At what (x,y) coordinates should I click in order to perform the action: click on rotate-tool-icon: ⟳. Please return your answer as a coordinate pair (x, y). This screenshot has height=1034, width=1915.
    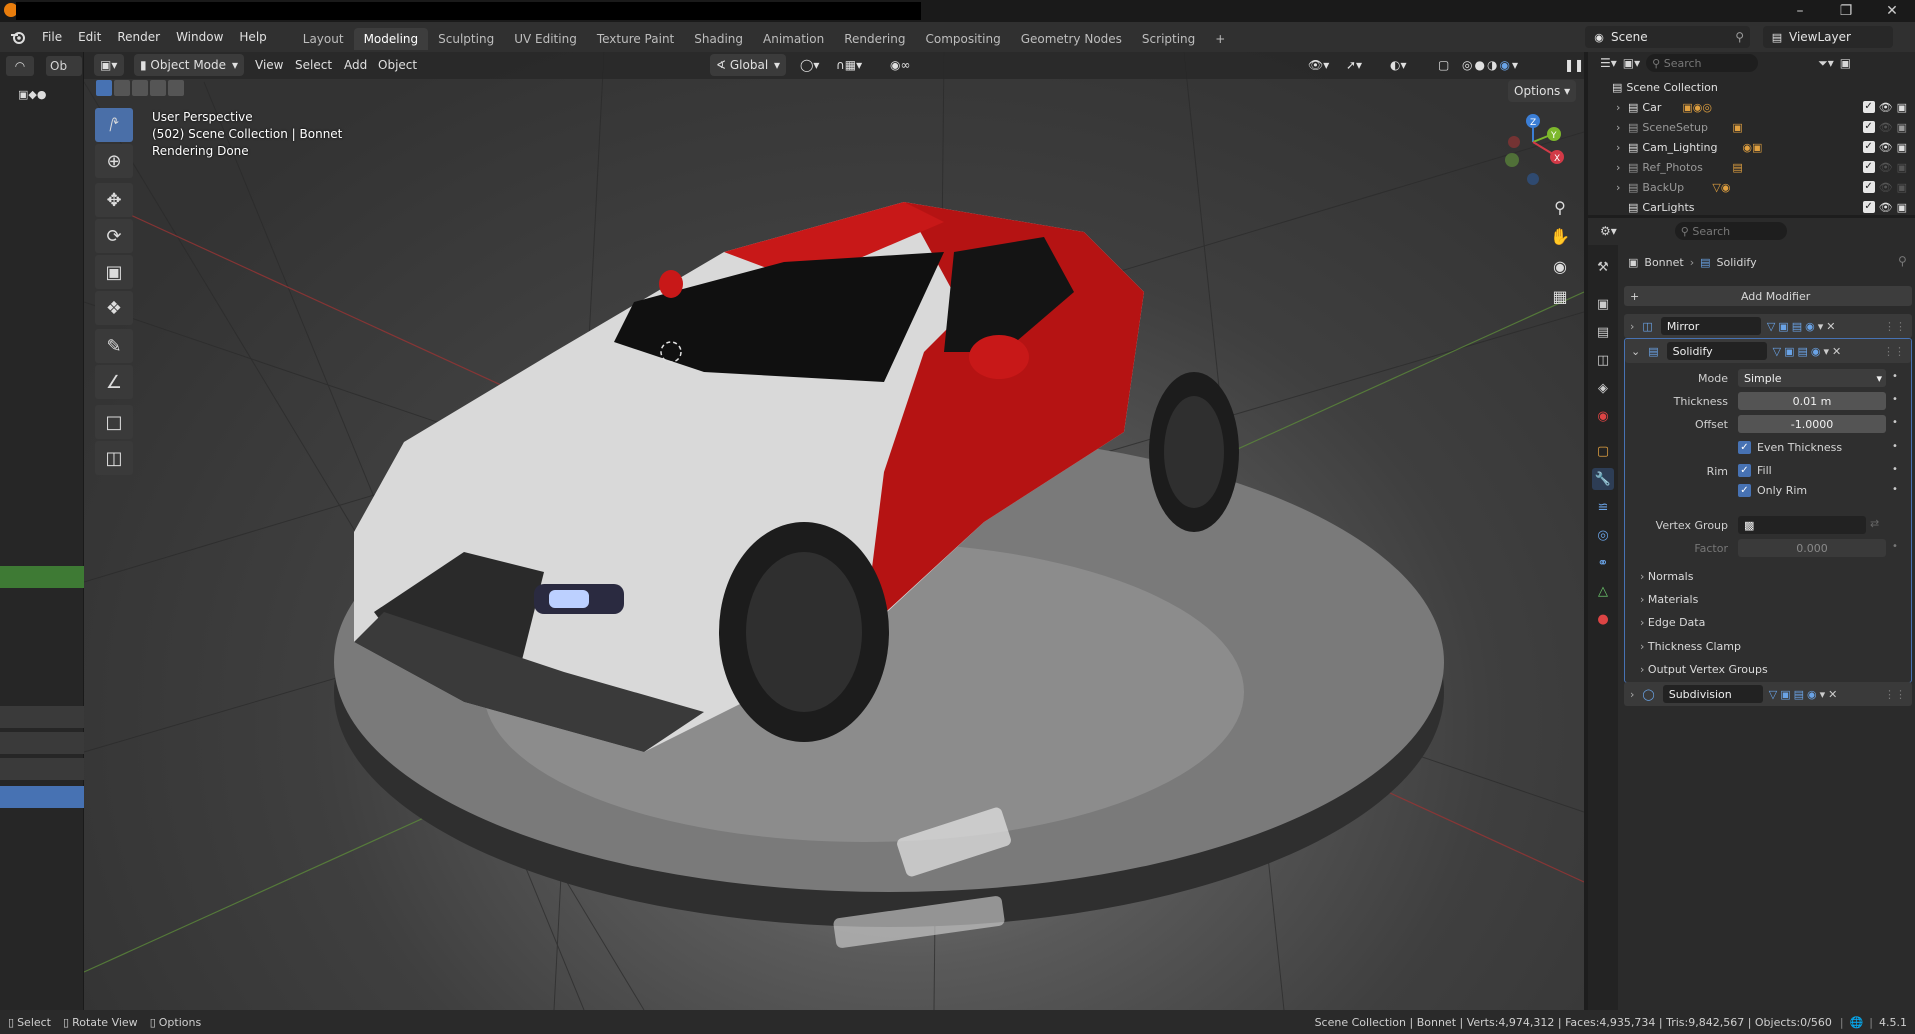
    Looking at the image, I should click on (114, 236).